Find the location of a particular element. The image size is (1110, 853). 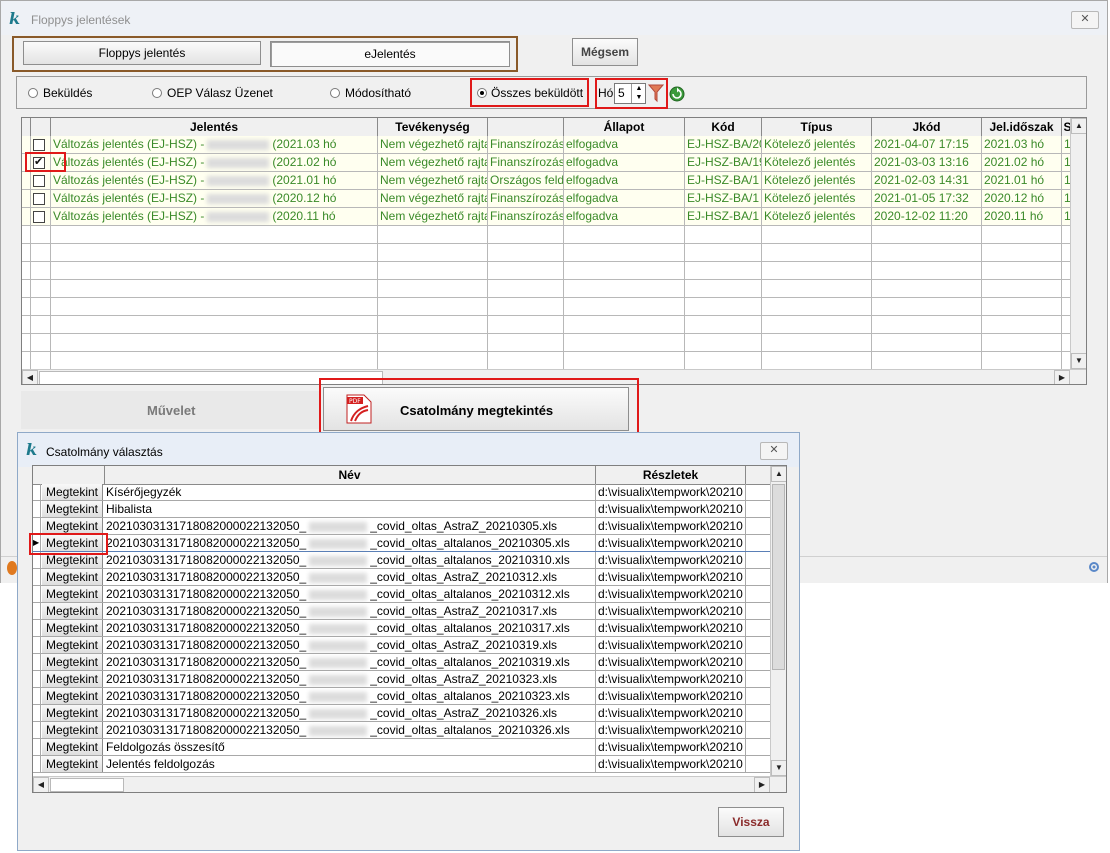

cell-jel: Változás jelentés (EJ-HSZ) - (2020.12 hó is located at coordinates (214, 198).